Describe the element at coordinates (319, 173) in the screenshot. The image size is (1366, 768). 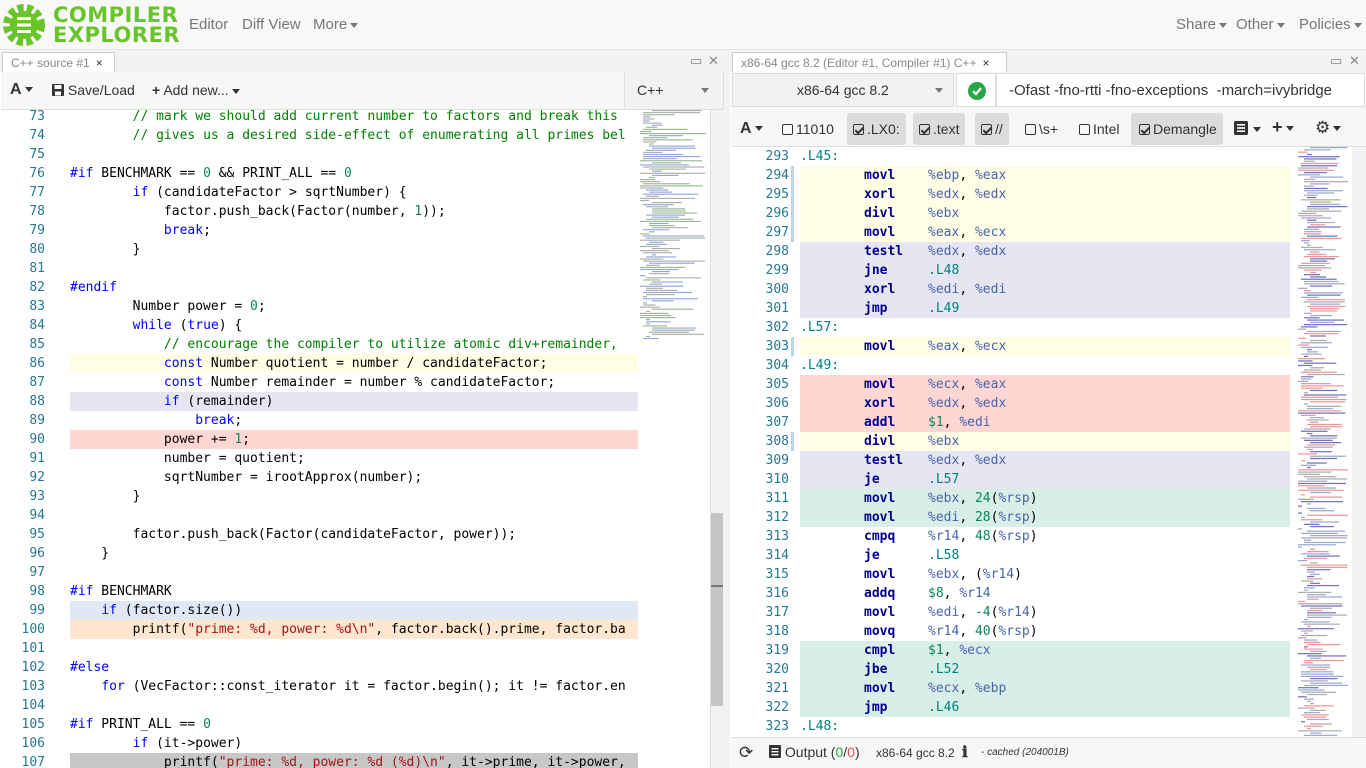
I see `code-line: 76 #if BENCHMARK == 0 && PRINT_ALL == 0` at that location.